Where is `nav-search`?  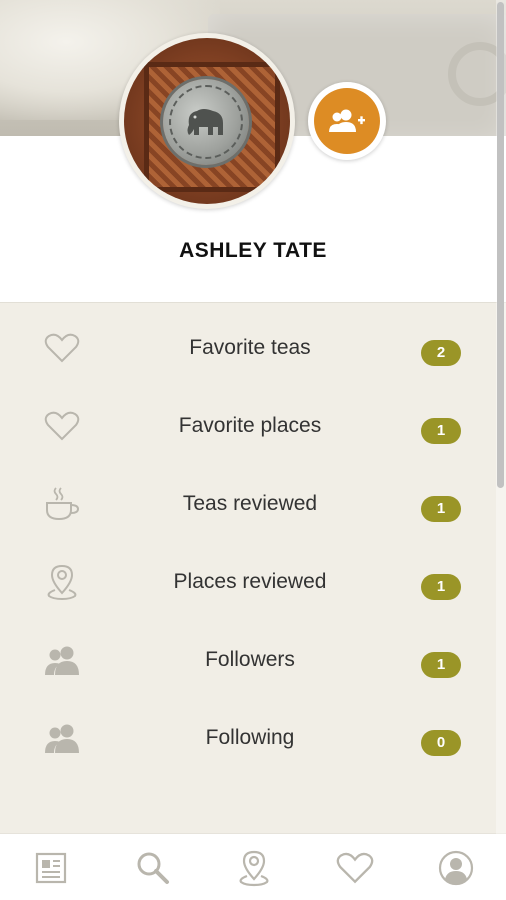
nav-search is located at coordinates (153, 867).